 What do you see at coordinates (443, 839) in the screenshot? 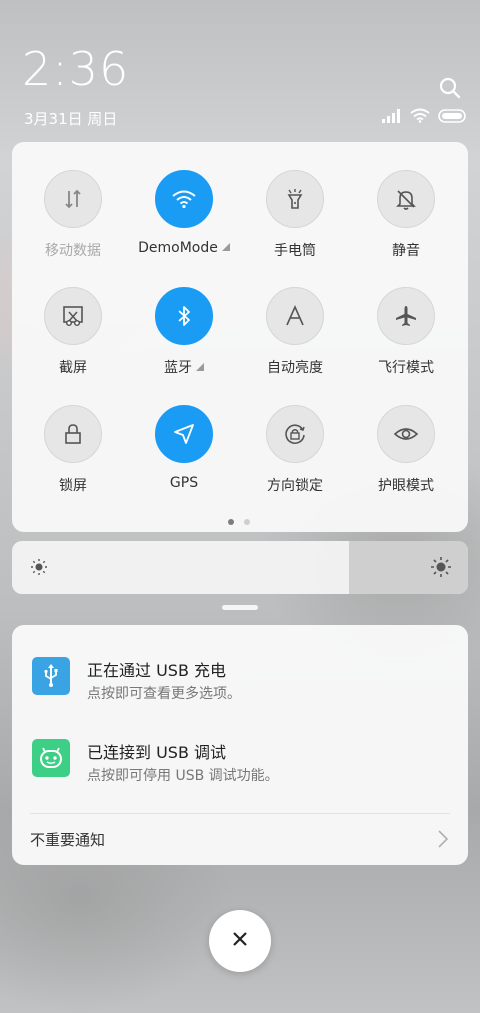
I see `chevron-right-icon` at bounding box center [443, 839].